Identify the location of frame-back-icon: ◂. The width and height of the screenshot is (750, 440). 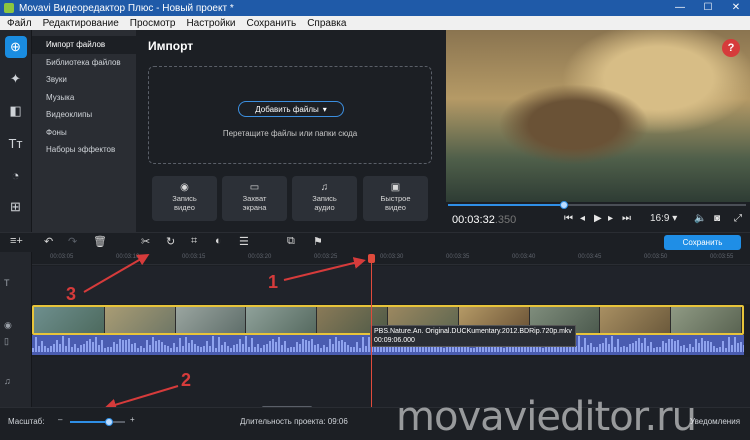
(582, 218).